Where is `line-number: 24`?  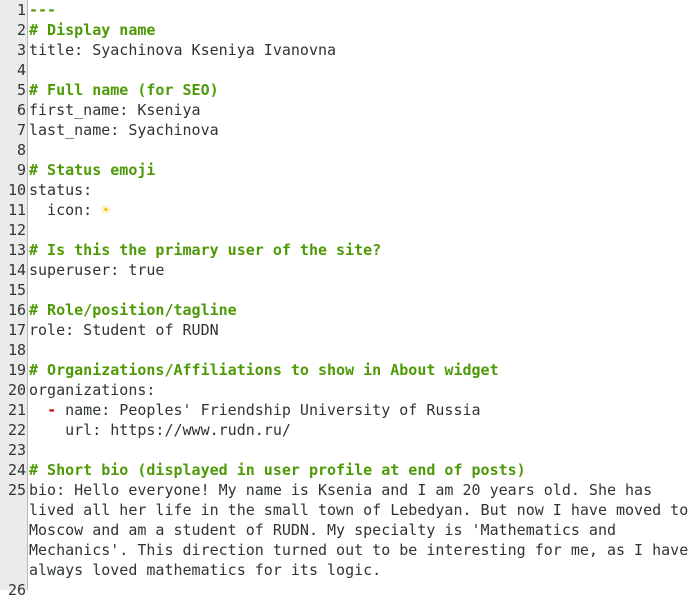
line-number: 24 is located at coordinates (16, 470).